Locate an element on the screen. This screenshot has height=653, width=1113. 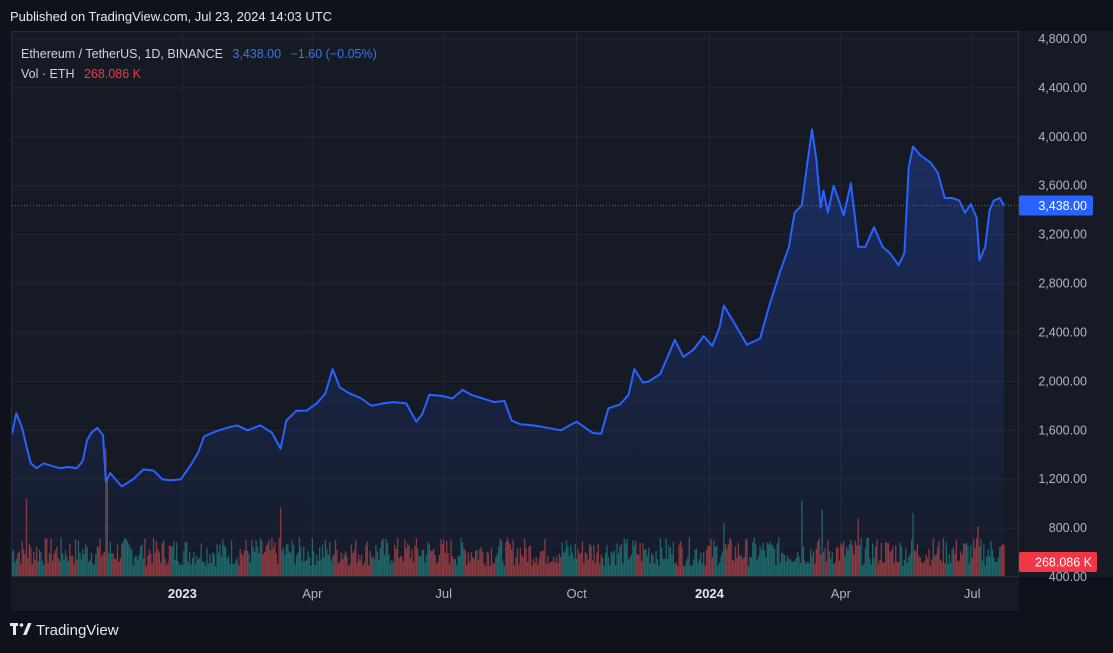
price-tick-label: 3,200.00 is located at coordinates (1062, 235).